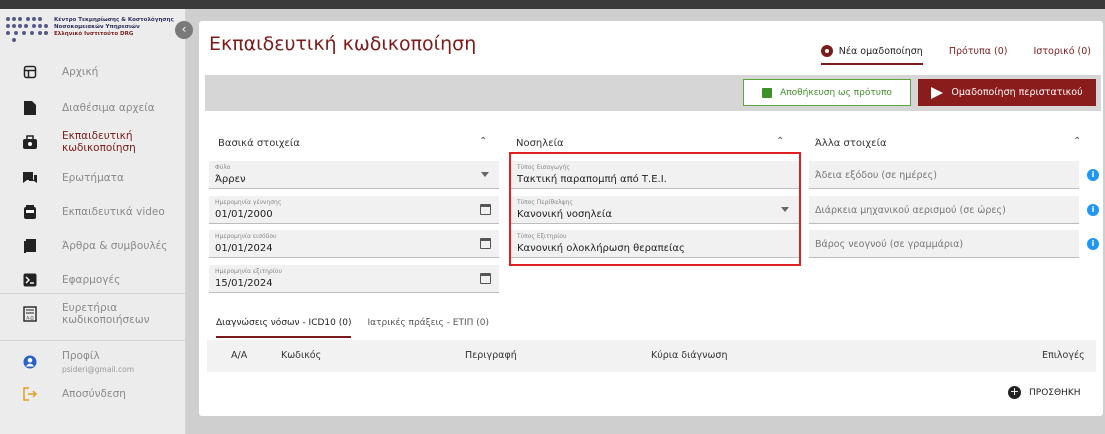  What do you see at coordinates (29, 318) in the screenshot?
I see `svg-text: A-Ω` at bounding box center [29, 318].